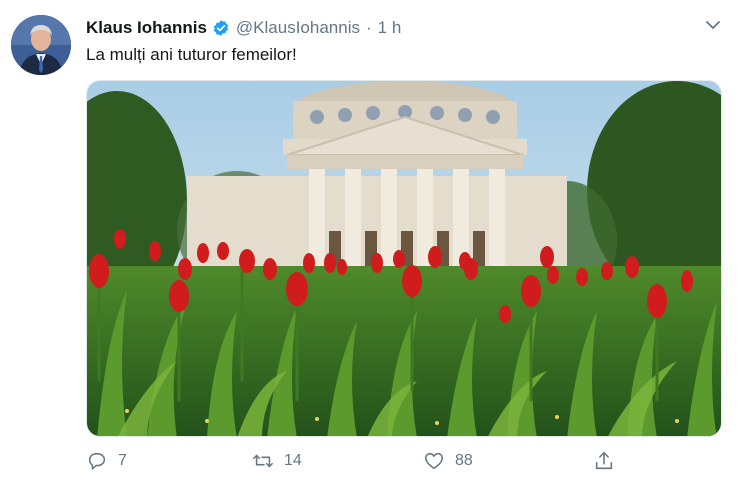  I want to click on reply-button: 7, so click(106, 461).